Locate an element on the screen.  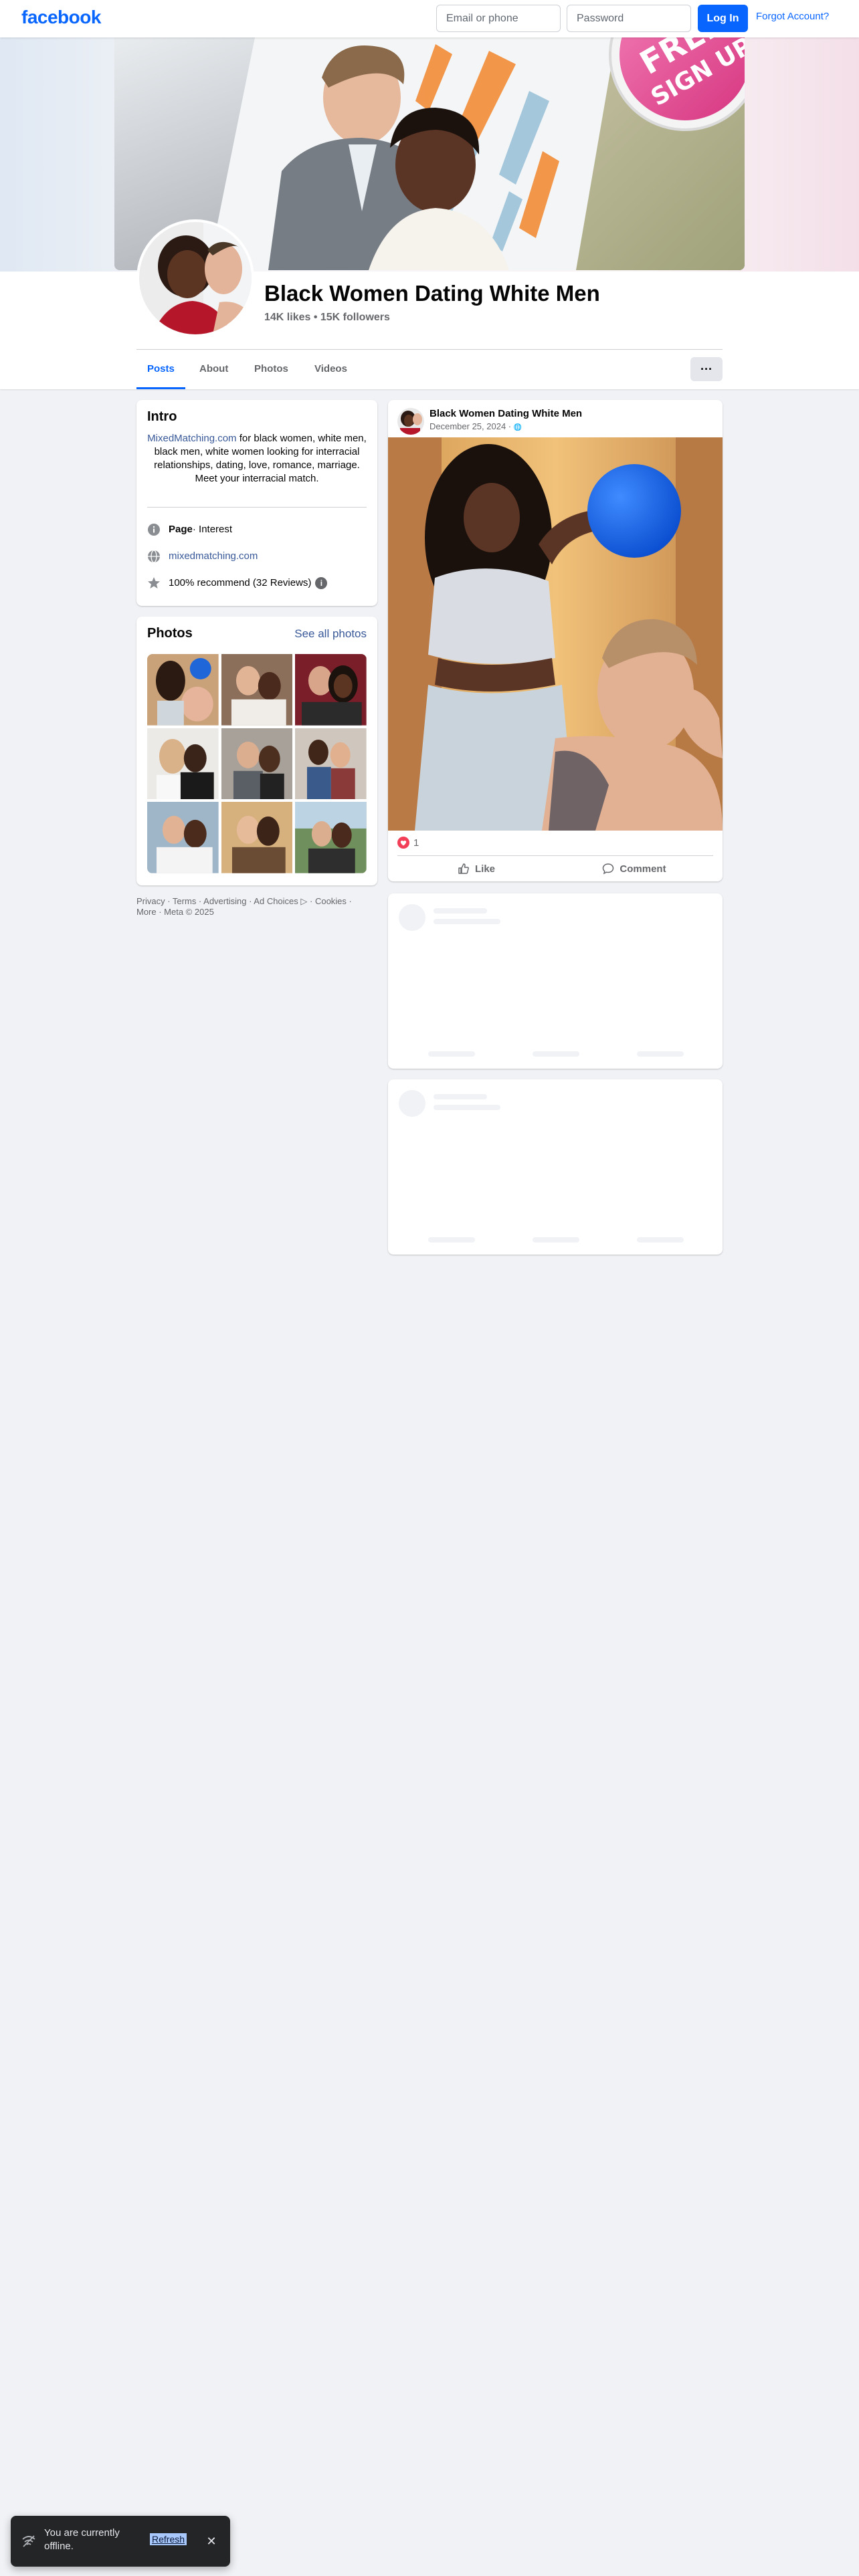
reaction-count: 1 is located at coordinates (416, 843).